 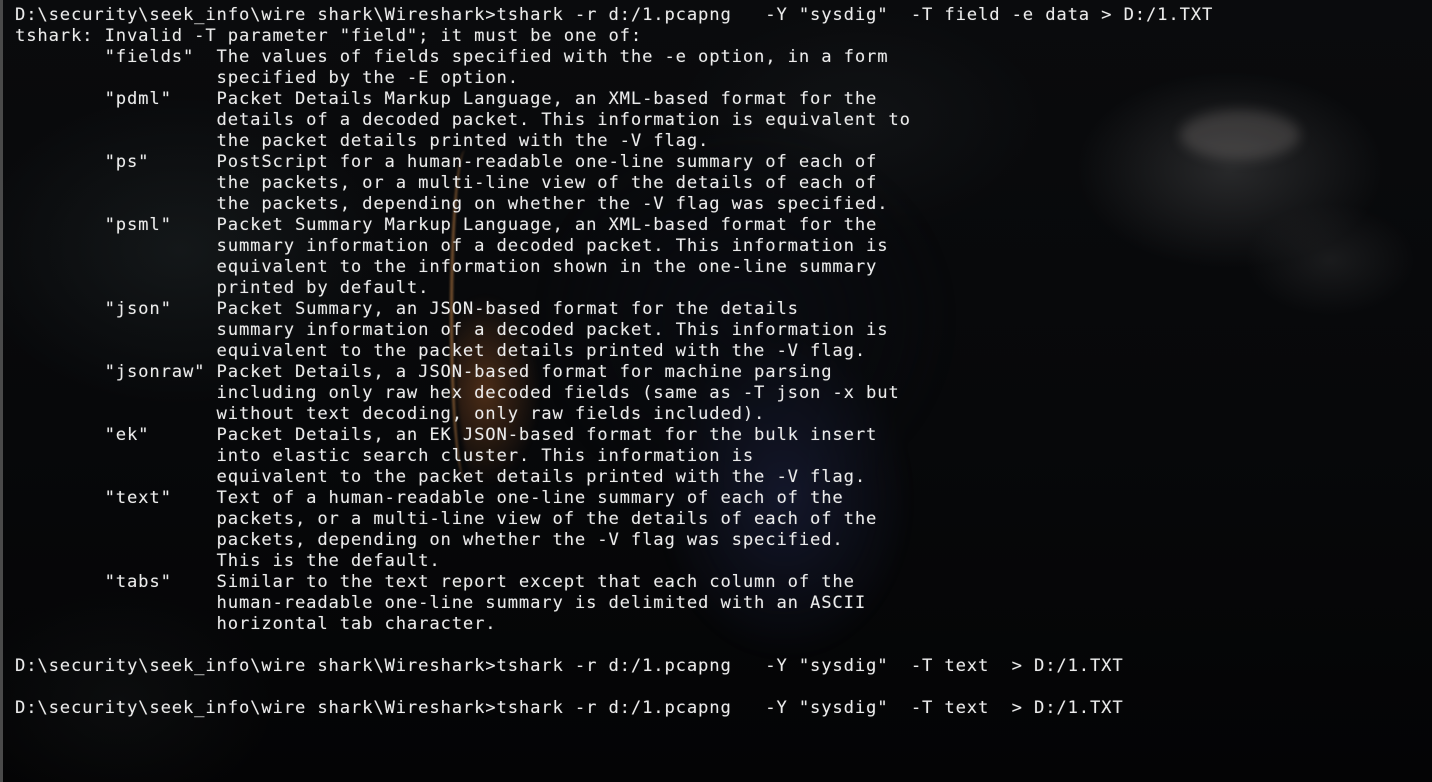 I want to click on terminal-line: This is the default., so click(x=228, y=561).